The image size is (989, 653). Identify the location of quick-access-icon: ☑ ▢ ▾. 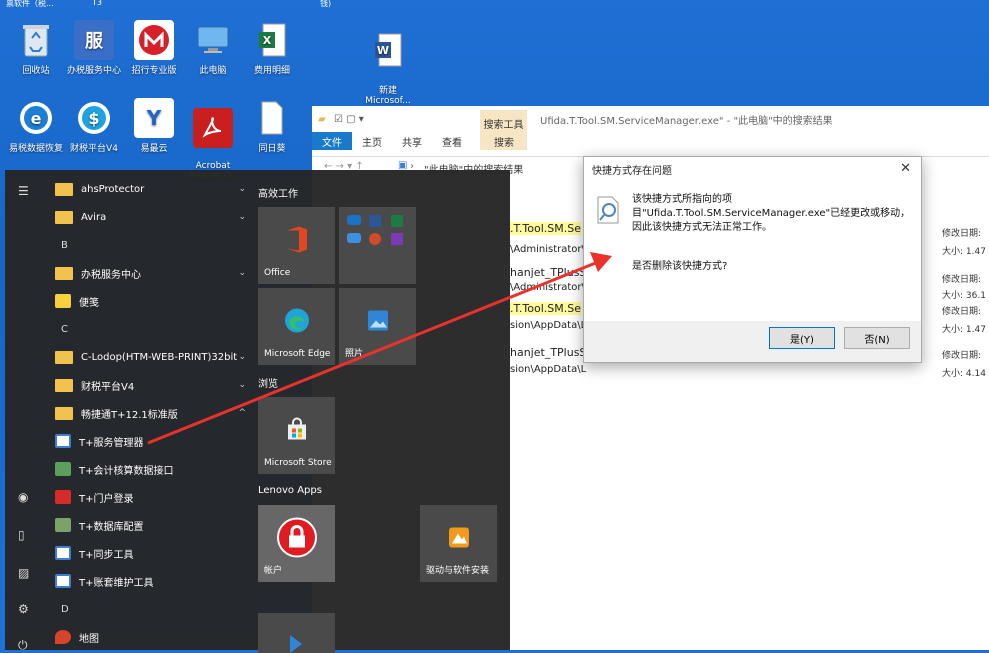
(349, 119).